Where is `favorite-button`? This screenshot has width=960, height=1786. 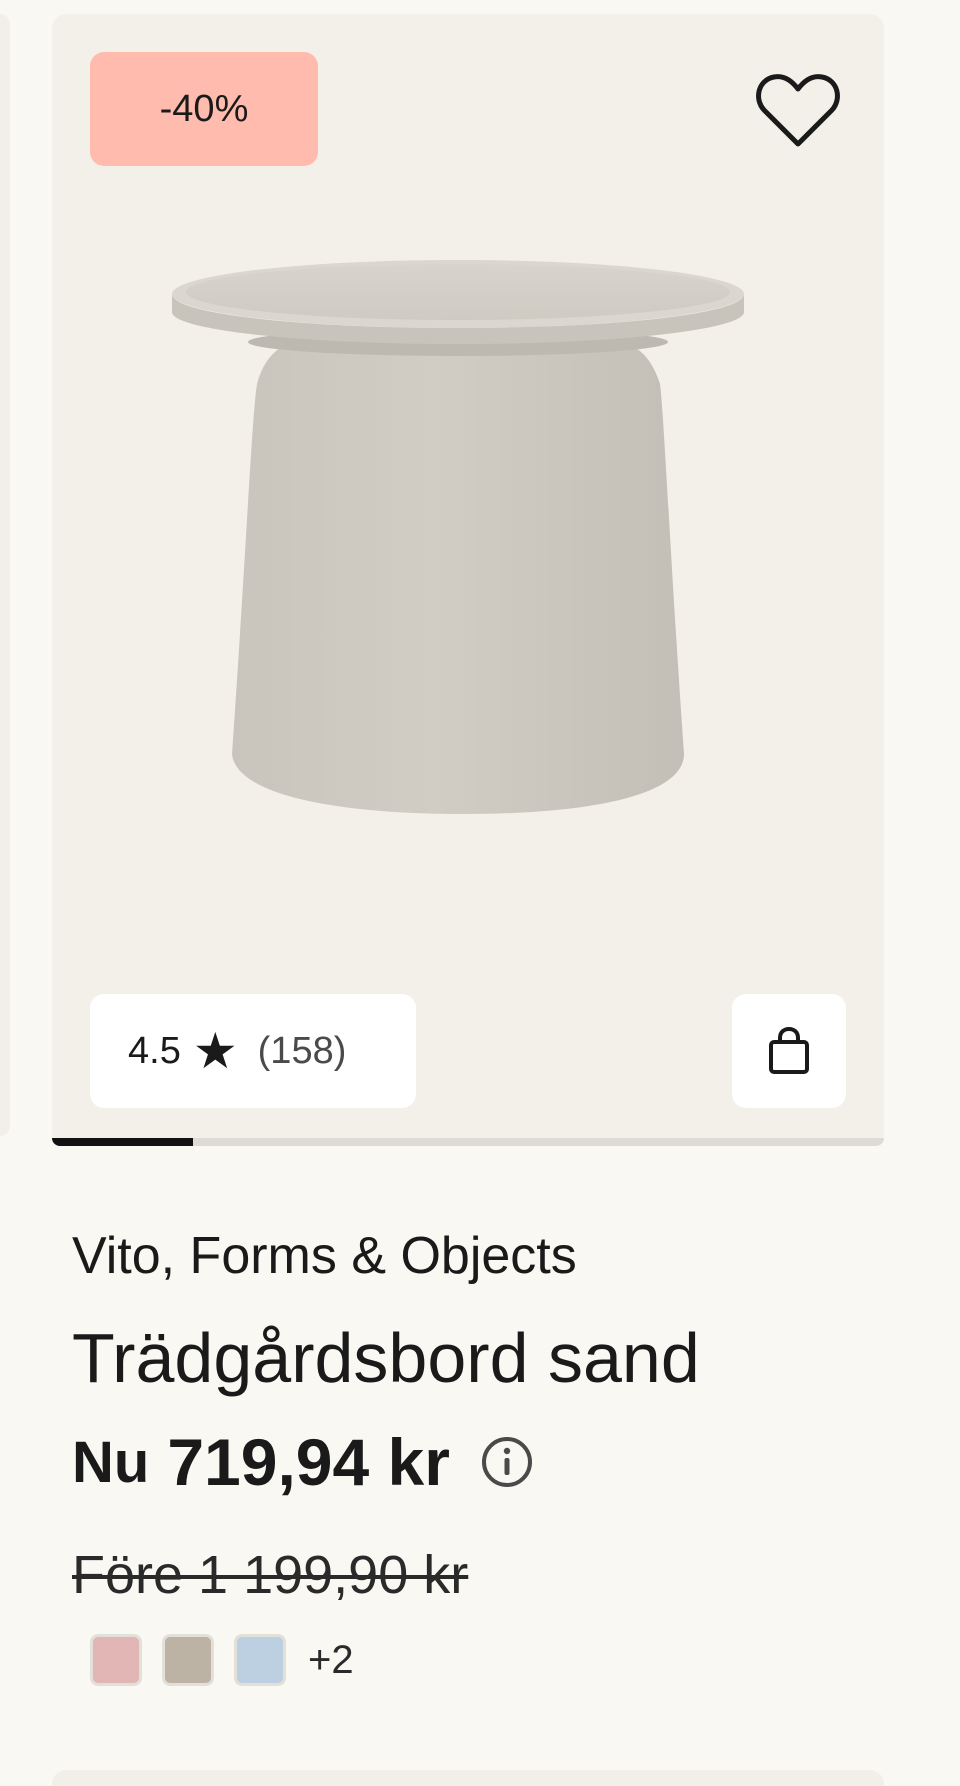 favorite-button is located at coordinates (798, 110).